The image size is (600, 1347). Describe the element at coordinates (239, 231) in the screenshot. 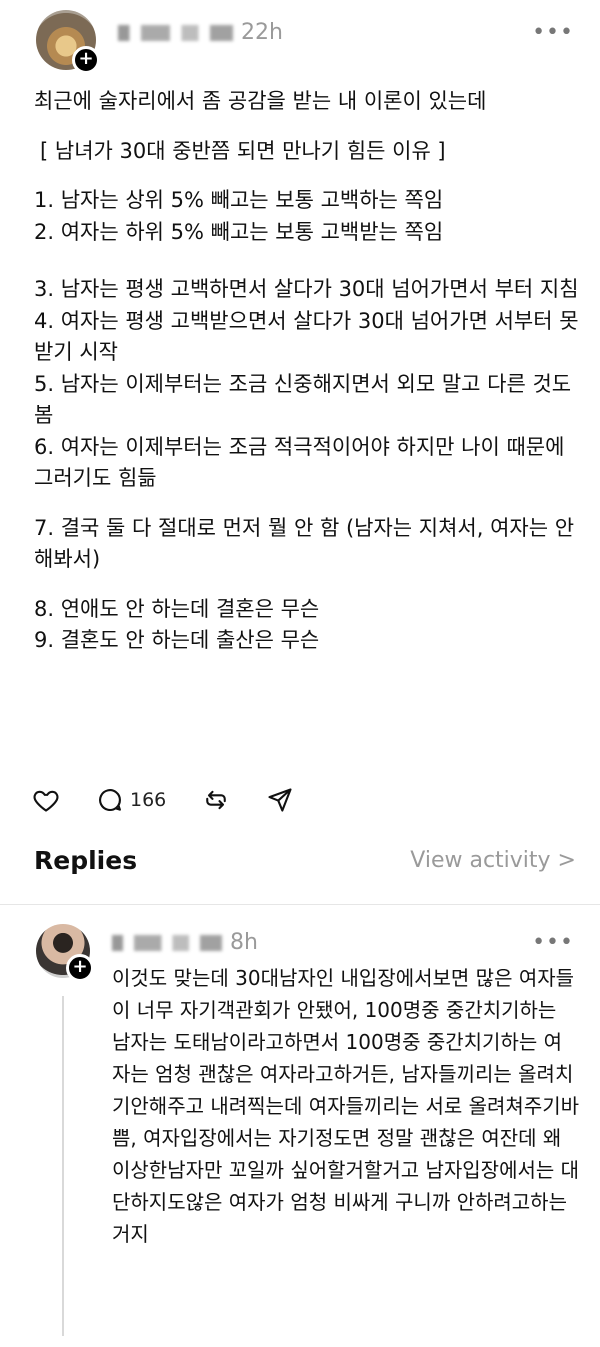

I see `post-line: 2. 여자는 하위 5% 빼고는 보통 고백받는 쪽임` at that location.